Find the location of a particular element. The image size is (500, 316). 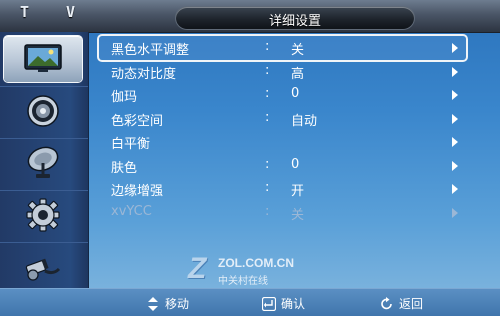

footer-hint-bar: 移动 确认 返回 is located at coordinates (250, 302).